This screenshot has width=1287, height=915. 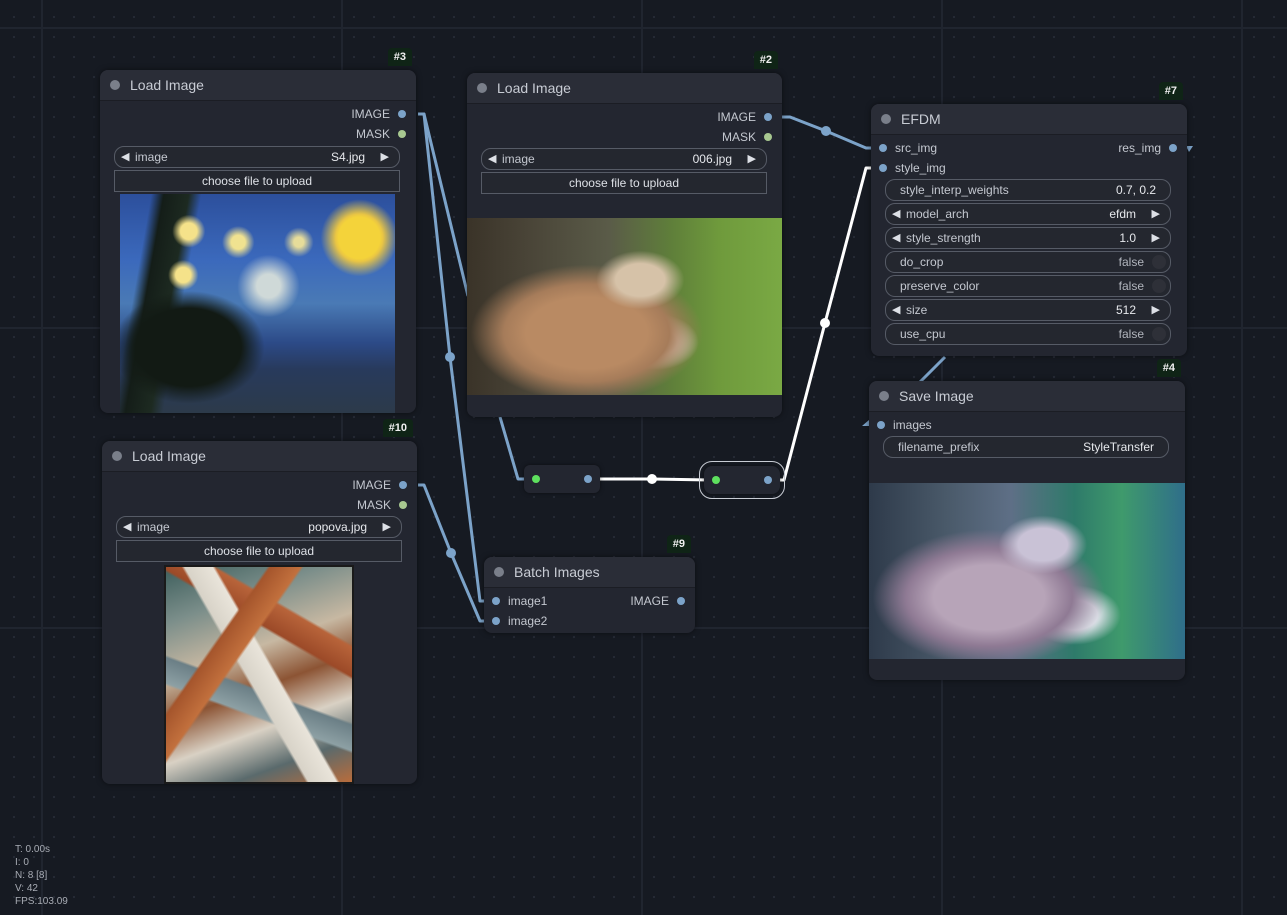 What do you see at coordinates (904, 425) in the screenshot?
I see `input-slot-images: images` at bounding box center [904, 425].